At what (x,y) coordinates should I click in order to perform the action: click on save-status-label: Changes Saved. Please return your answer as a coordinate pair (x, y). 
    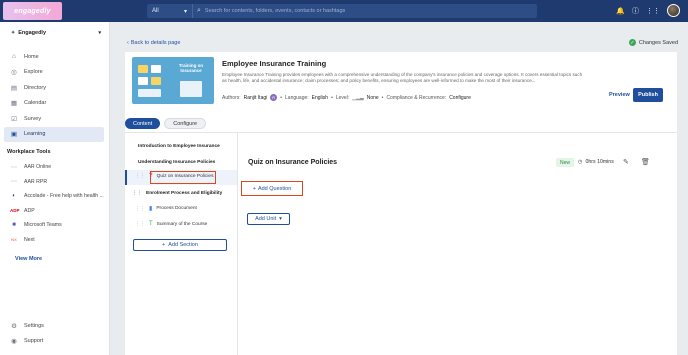
    Looking at the image, I should click on (658, 42).